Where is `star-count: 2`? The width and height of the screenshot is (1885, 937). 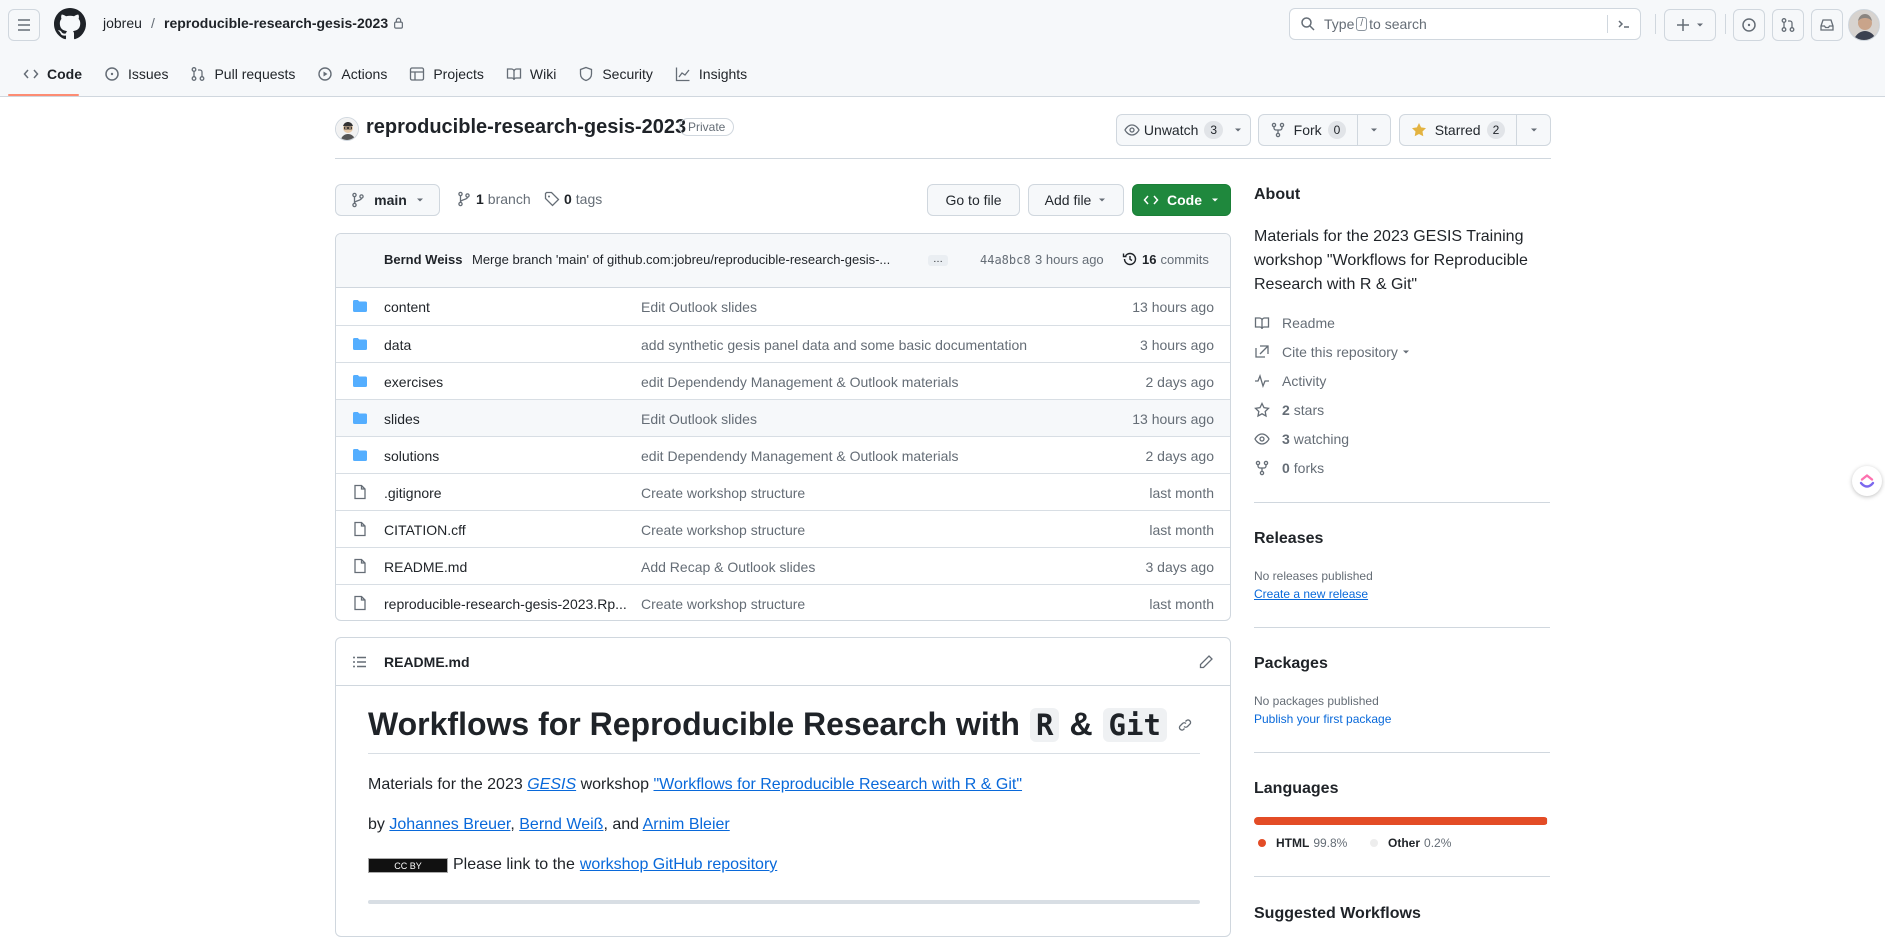 star-count: 2 is located at coordinates (1496, 130).